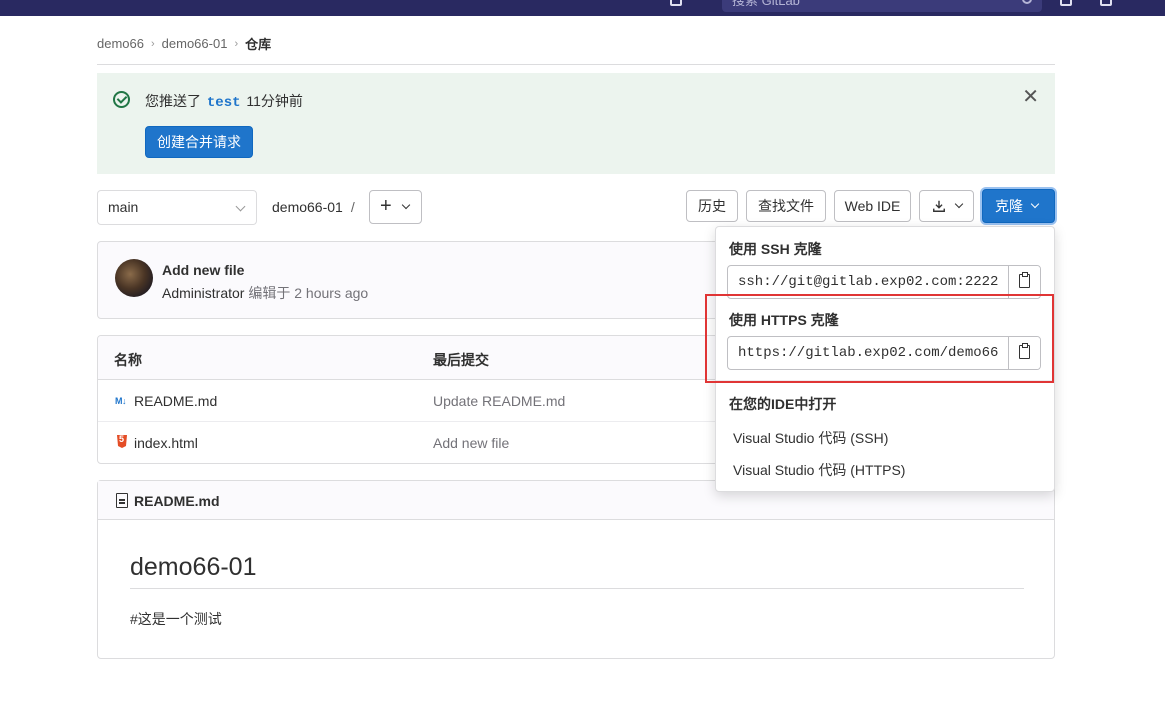 Image resolution: width=1165 pixels, height=704 pixels. Describe the element at coordinates (128, 360) in the screenshot. I see `column-header-name: 名称` at that location.